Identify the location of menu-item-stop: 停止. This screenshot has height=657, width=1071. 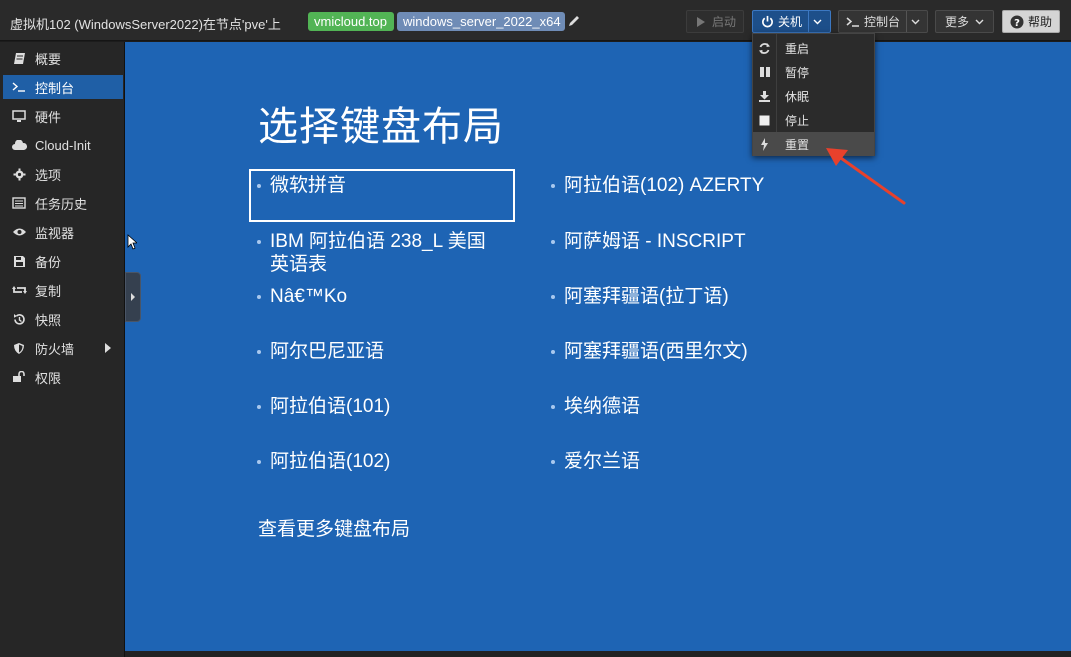
(813, 120).